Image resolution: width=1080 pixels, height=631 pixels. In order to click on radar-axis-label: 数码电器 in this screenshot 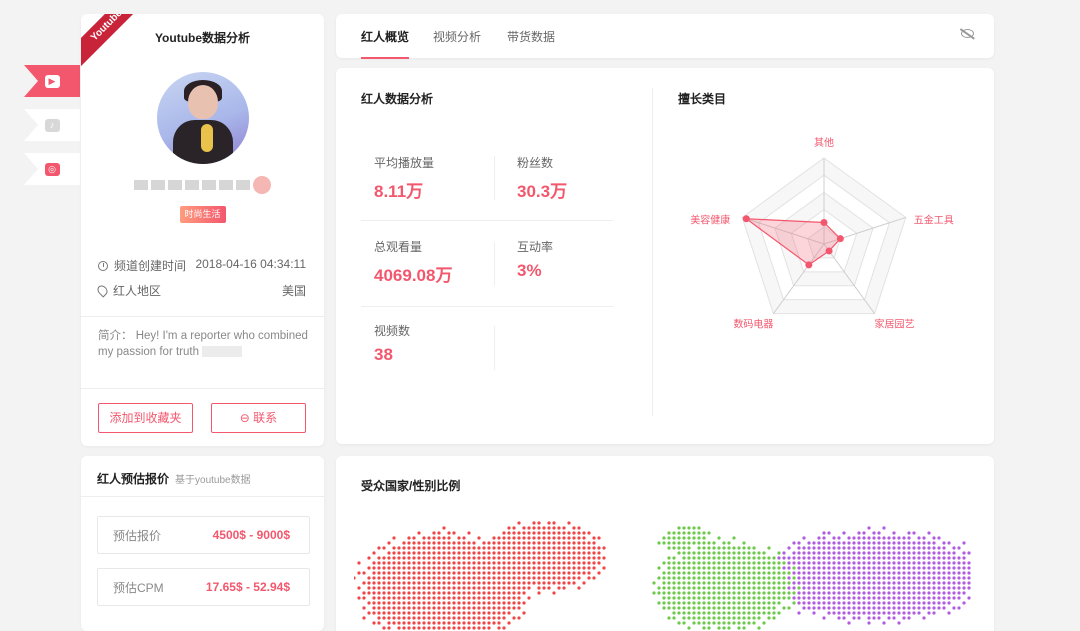, I will do `click(753, 324)`.